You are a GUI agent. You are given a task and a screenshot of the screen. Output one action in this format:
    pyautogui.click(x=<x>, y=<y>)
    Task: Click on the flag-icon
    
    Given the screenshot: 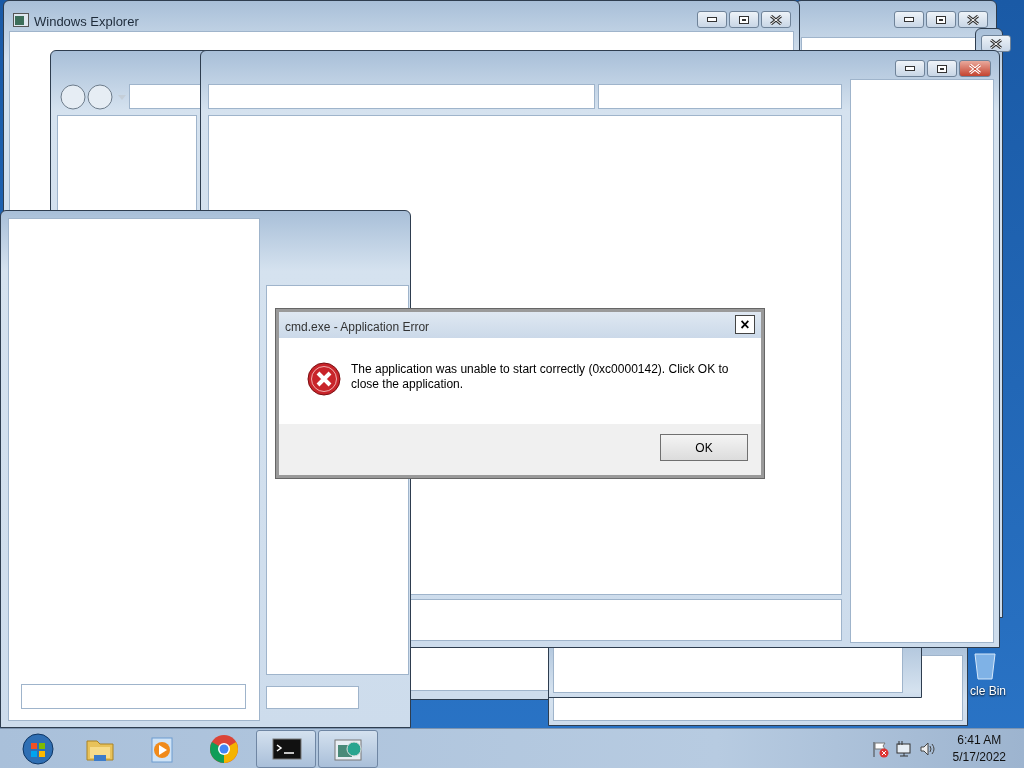 What is the action you would take?
    pyautogui.click(x=879, y=748)
    